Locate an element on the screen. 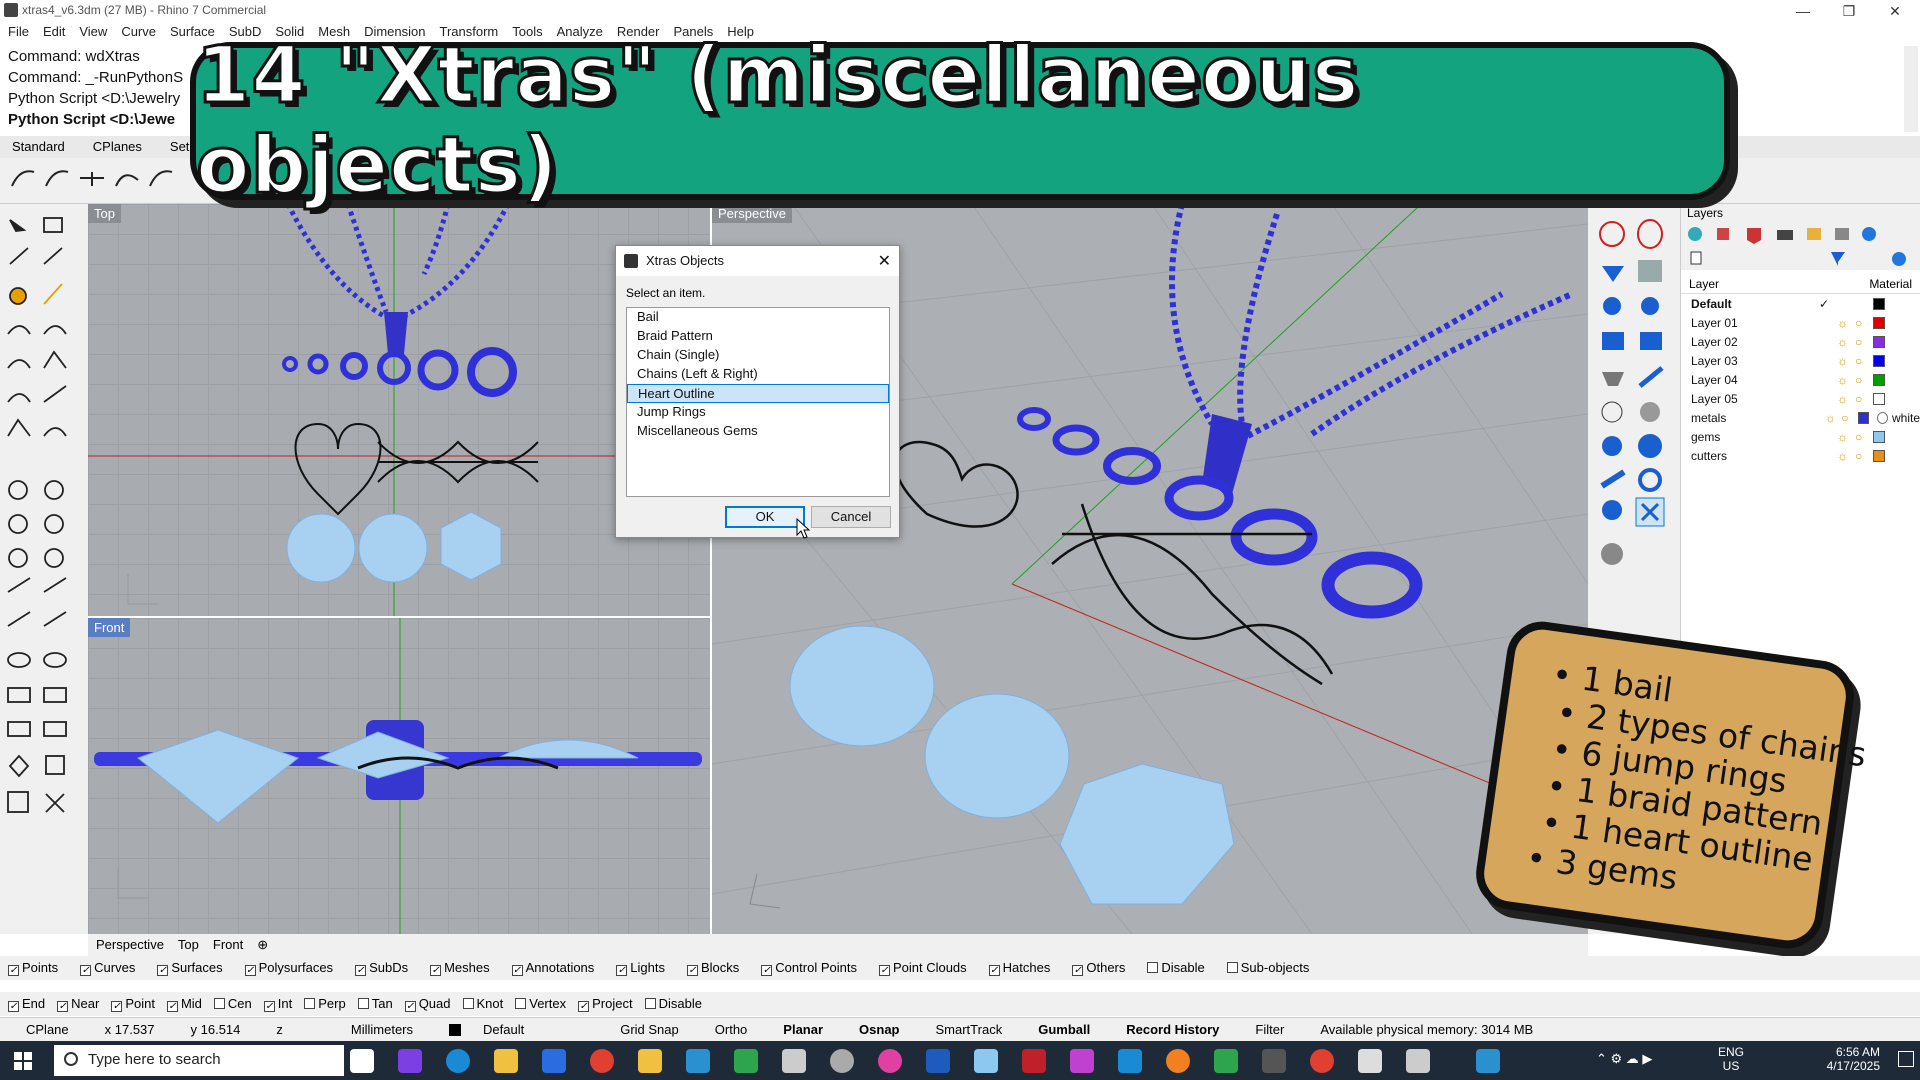 The height and width of the screenshot is (1080, 1920). store-icon is located at coordinates (554, 1061).